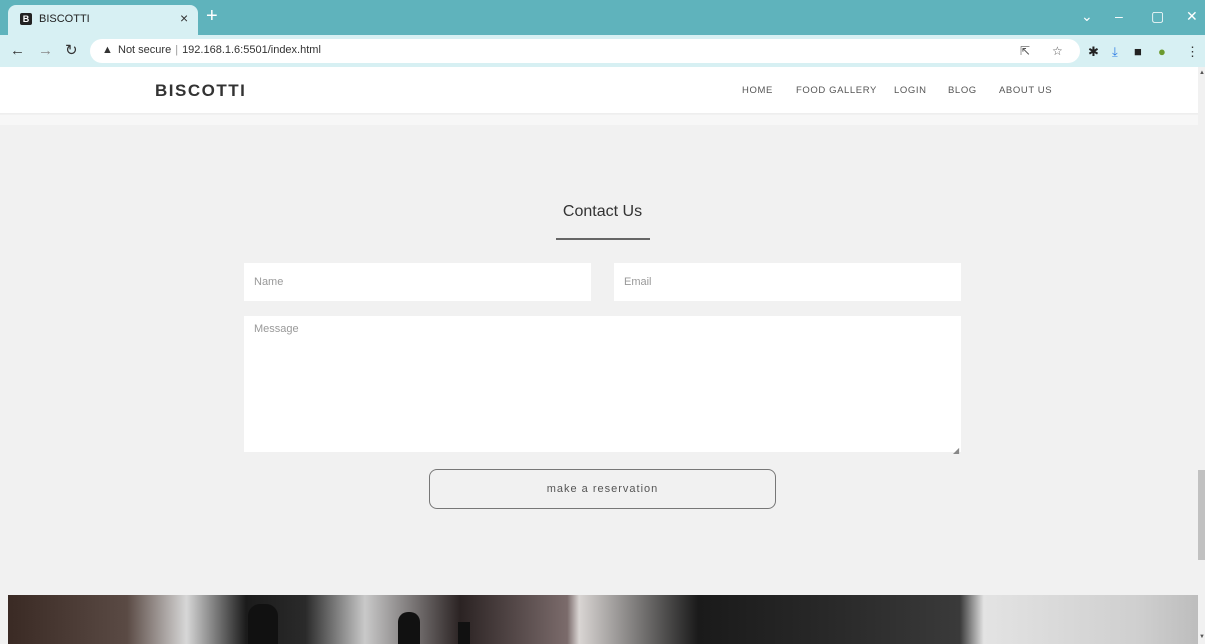 Image resolution: width=1205 pixels, height=644 pixels. What do you see at coordinates (1157, 16) in the screenshot?
I see `restore-icon: ▢` at bounding box center [1157, 16].